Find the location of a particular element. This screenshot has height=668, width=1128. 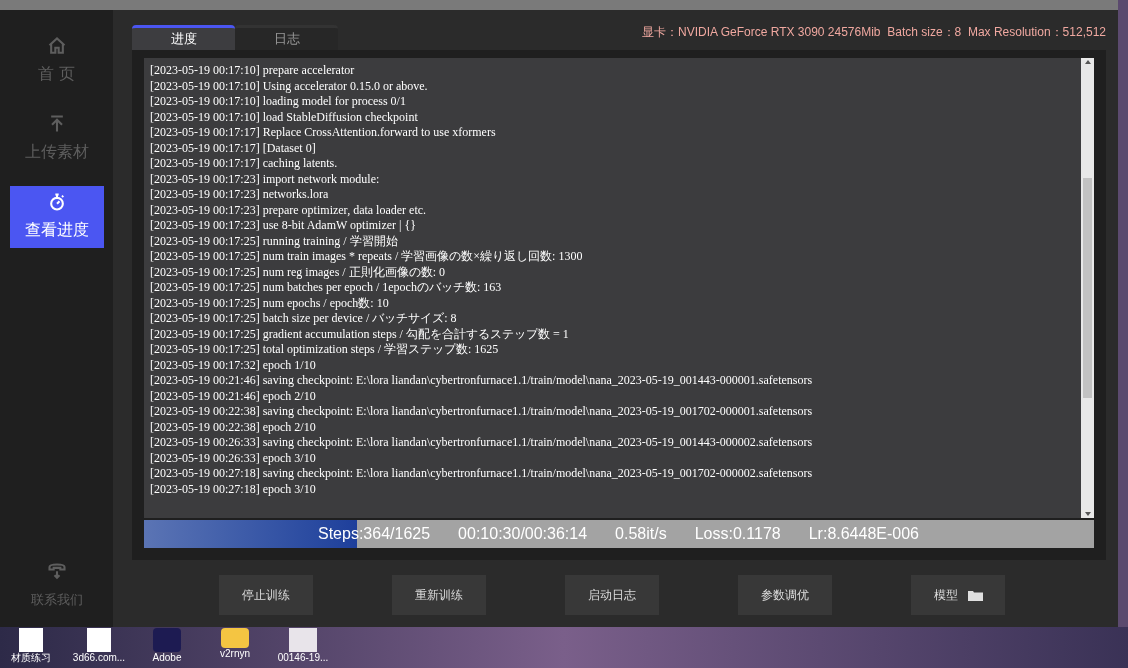

loss-text: Loss:0.1178 is located at coordinates (737, 534).